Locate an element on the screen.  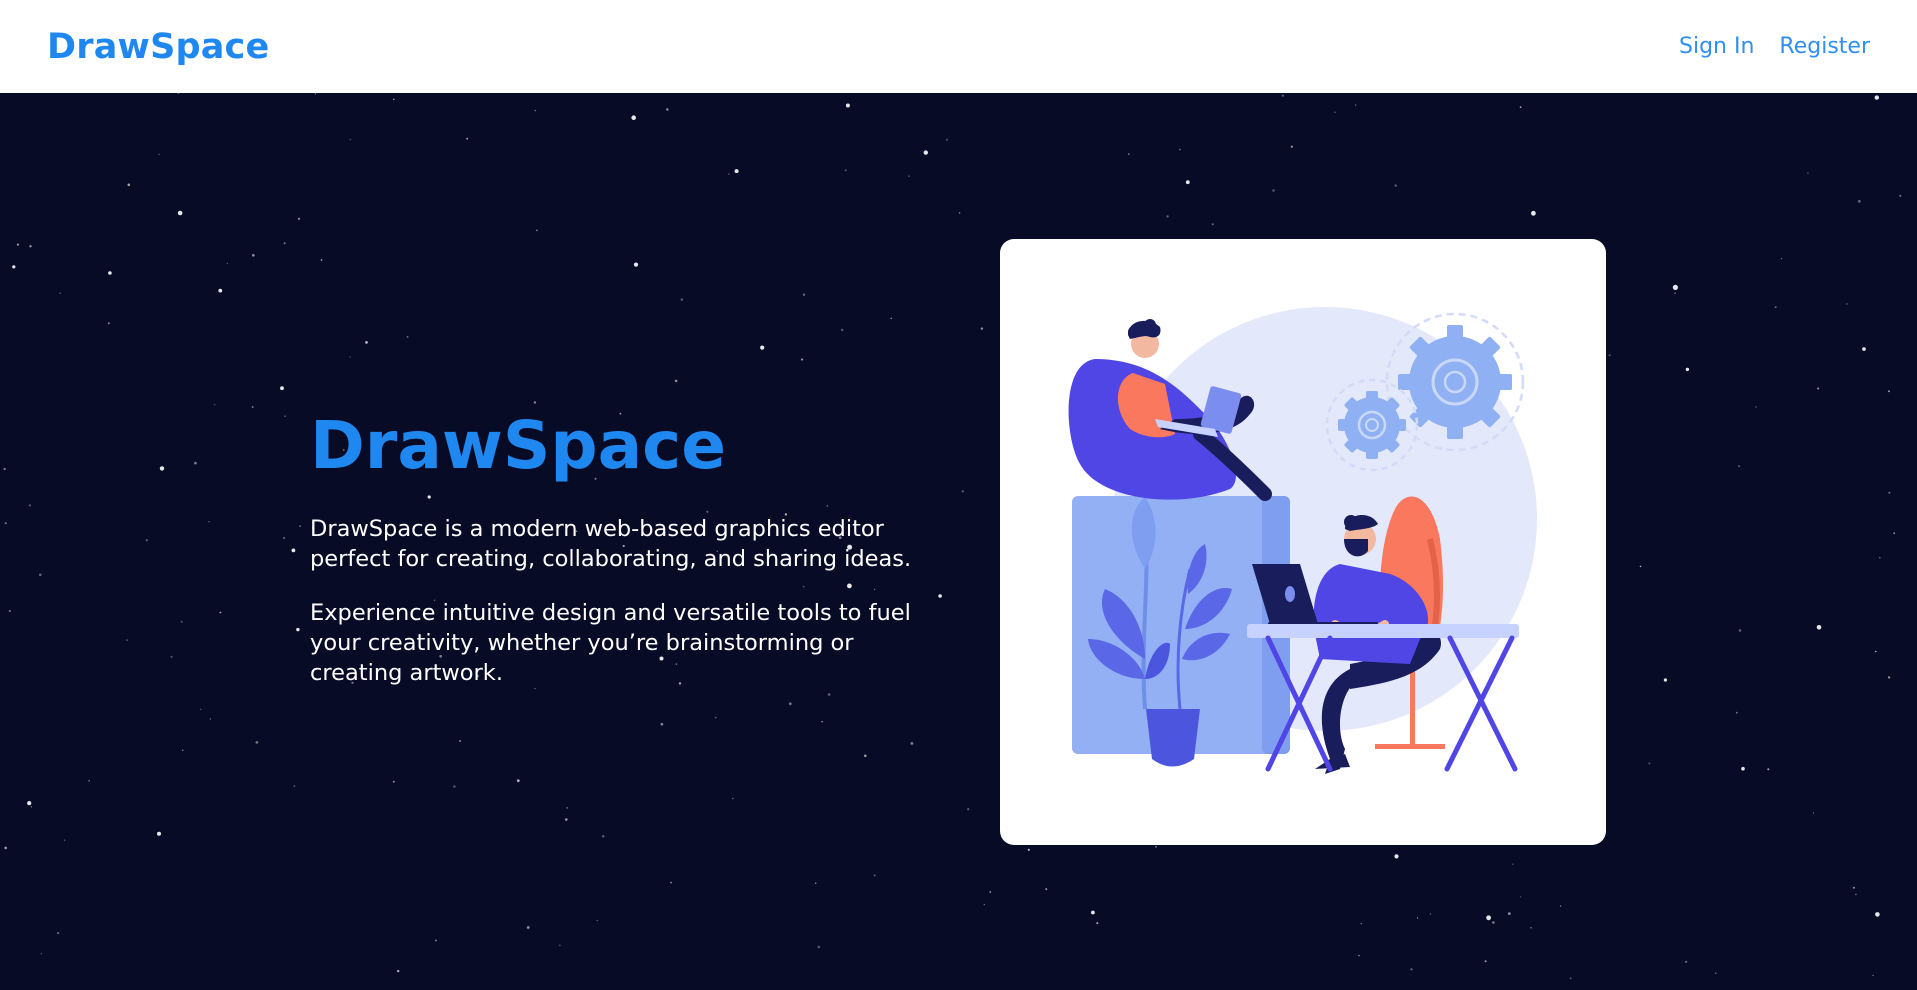
hero-title: DrawSpace is located at coordinates (518, 445).